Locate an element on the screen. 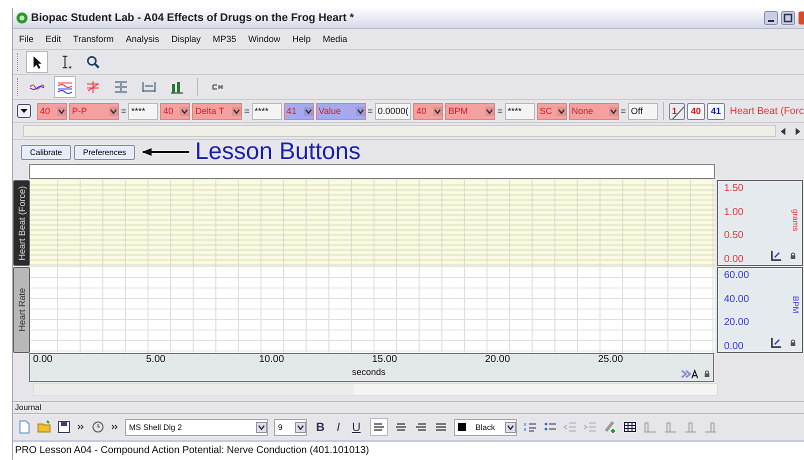 This screenshot has width=804, height=460. left-arrow-icon is located at coordinates (783, 131).